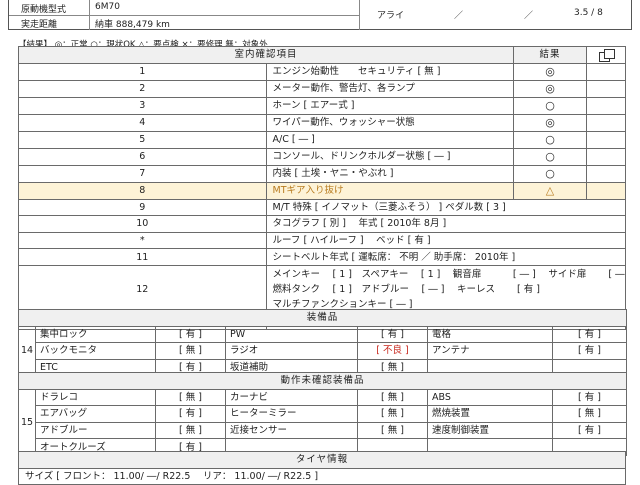  I want to click on equip-label: アドブルー, so click(95, 430).